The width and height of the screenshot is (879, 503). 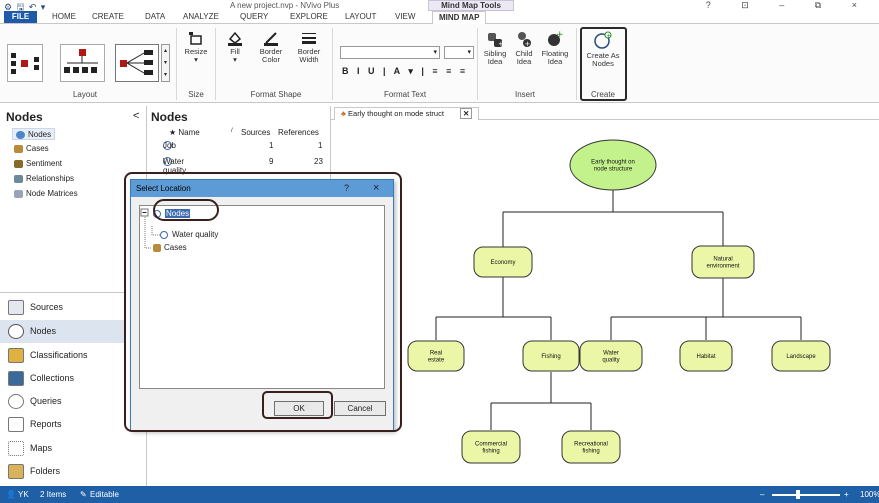 I want to click on tab-explore: EXPLORE, so click(x=309, y=16).